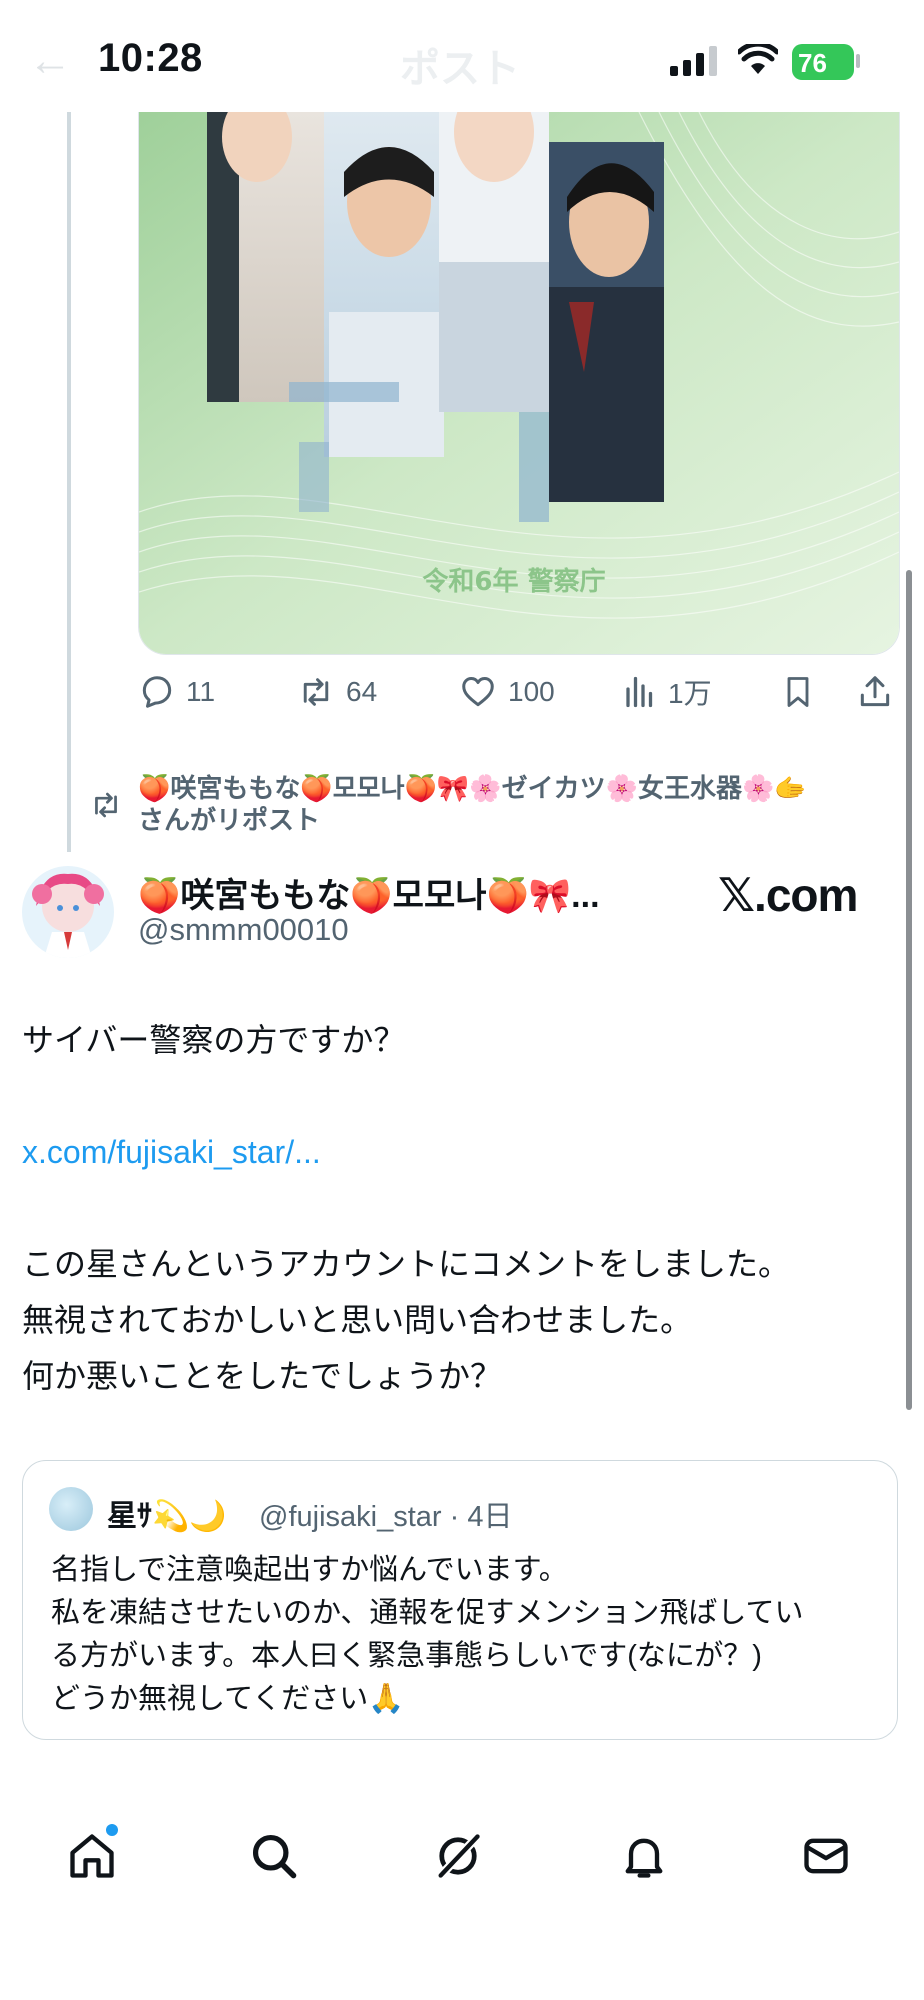  I want to click on share-icon, so click(875, 691).